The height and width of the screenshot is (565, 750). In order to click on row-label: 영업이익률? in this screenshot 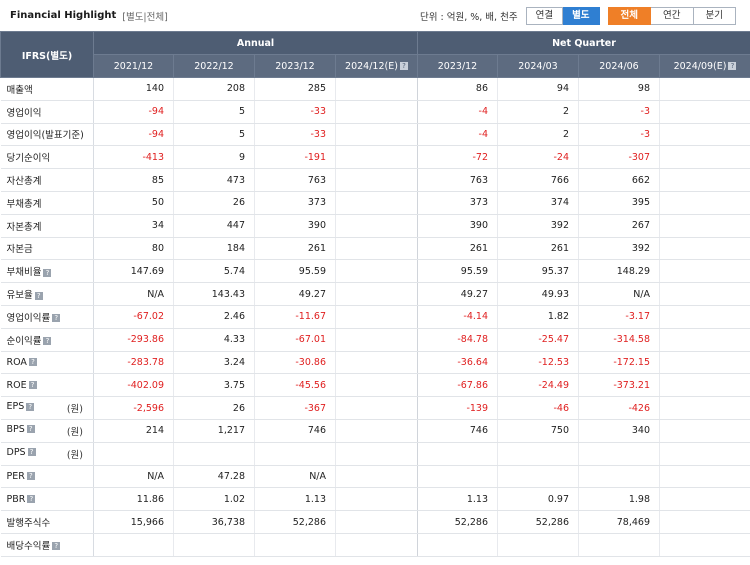, I will do `click(47, 317)`.